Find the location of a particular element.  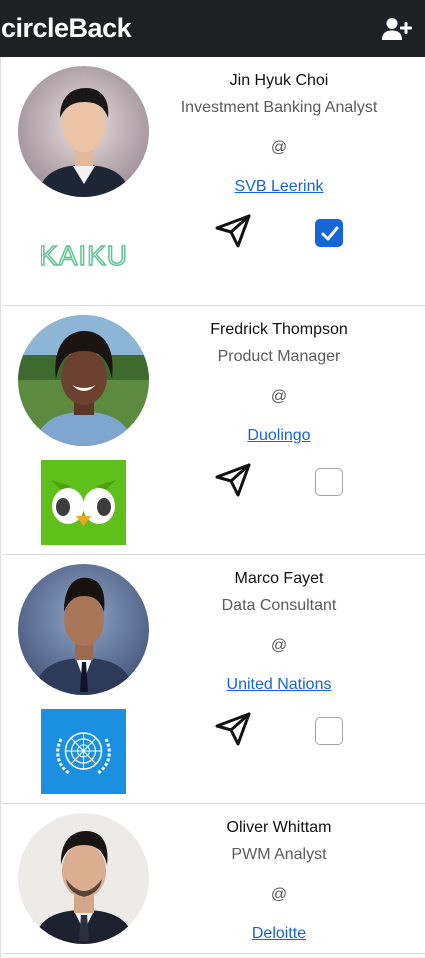

contact-title: Product Manager is located at coordinates (279, 356).